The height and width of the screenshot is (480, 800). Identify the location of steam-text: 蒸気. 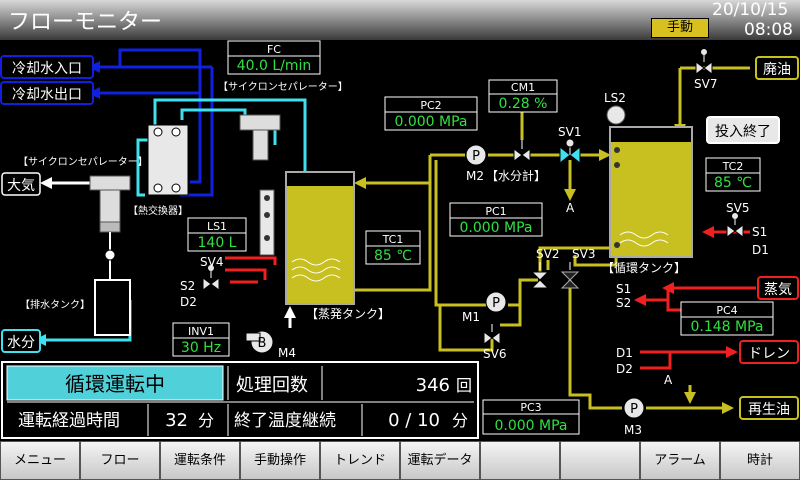
(778, 290).